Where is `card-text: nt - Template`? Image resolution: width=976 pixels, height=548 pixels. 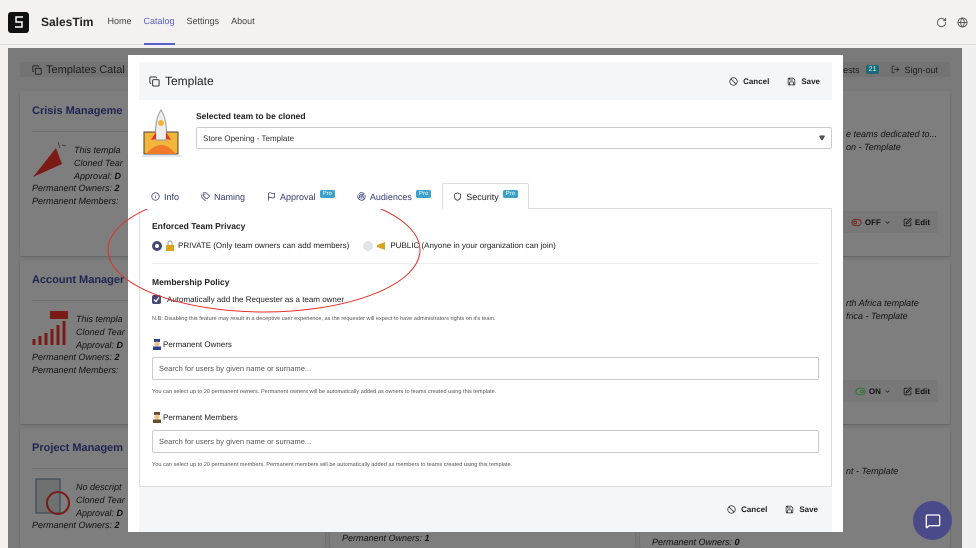
card-text: nt - Template is located at coordinates (873, 471).